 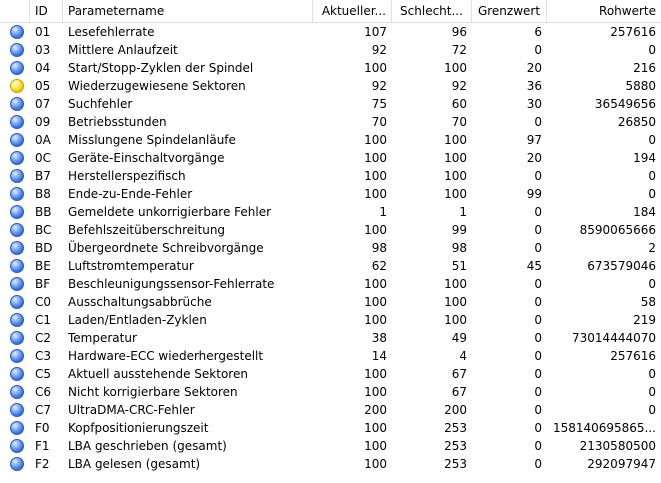 I want to click on attribute-id: C2, so click(x=43, y=338).